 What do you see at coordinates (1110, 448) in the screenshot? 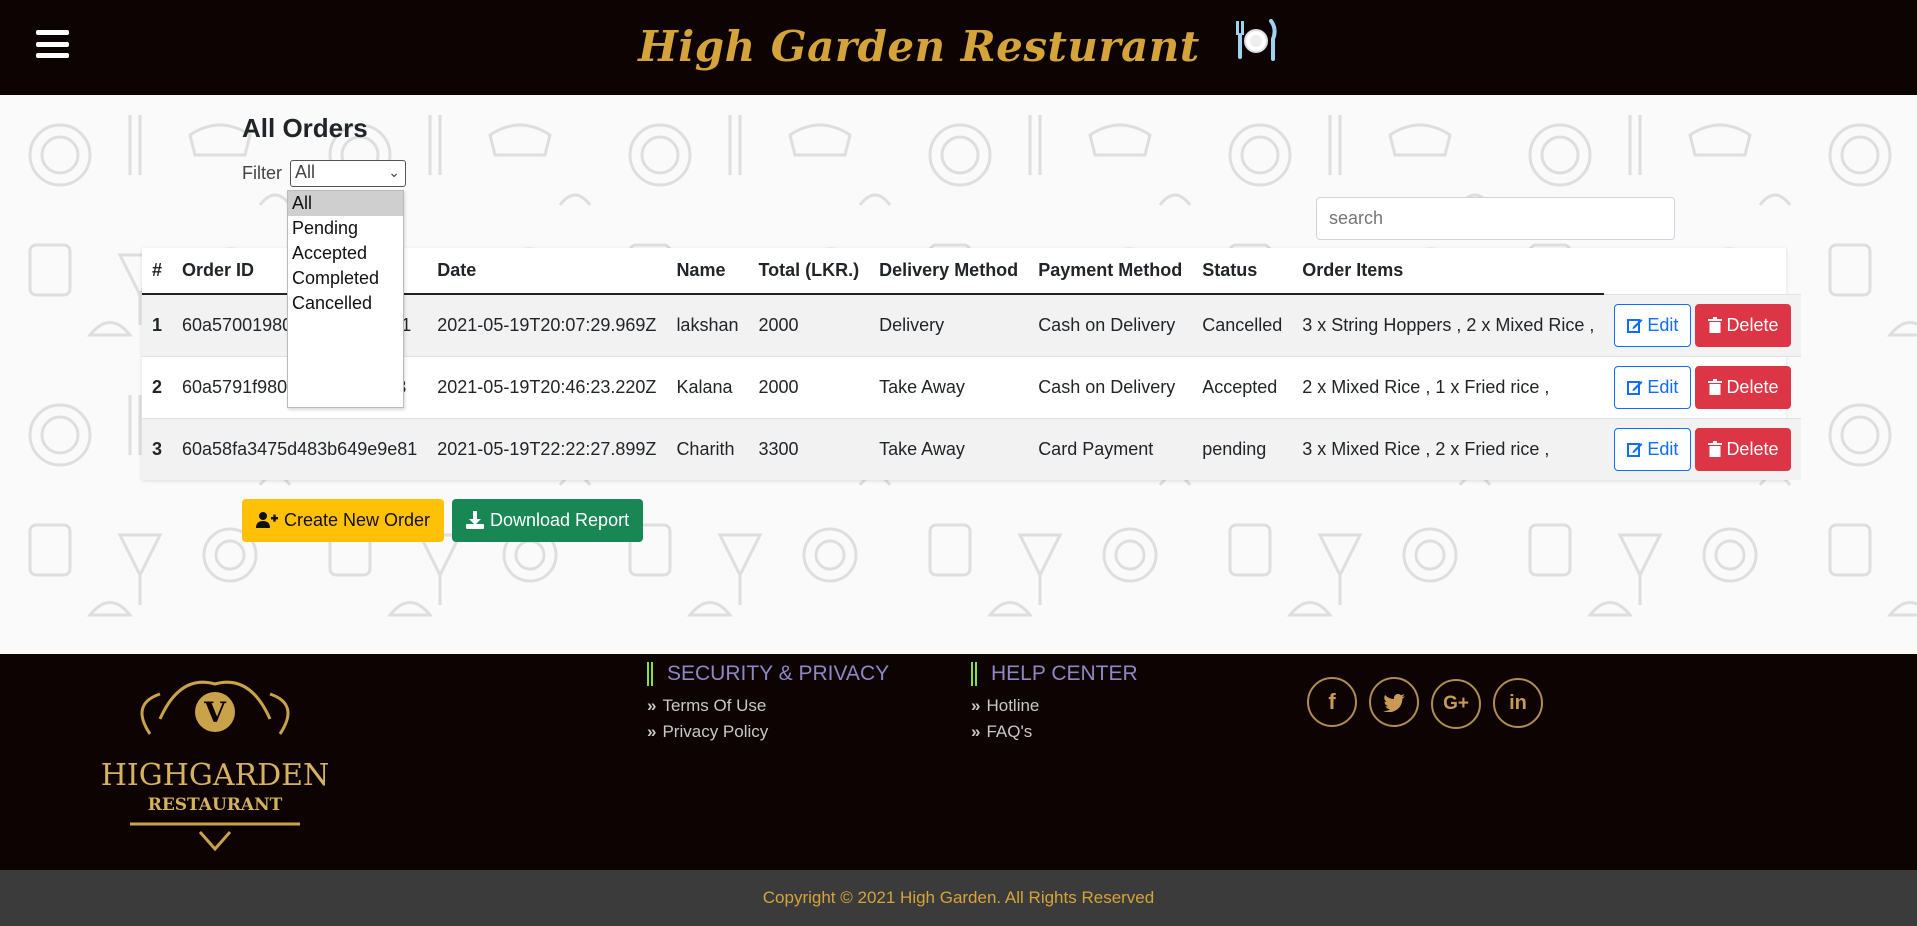
I see `cell-payment: Card Payment` at bounding box center [1110, 448].